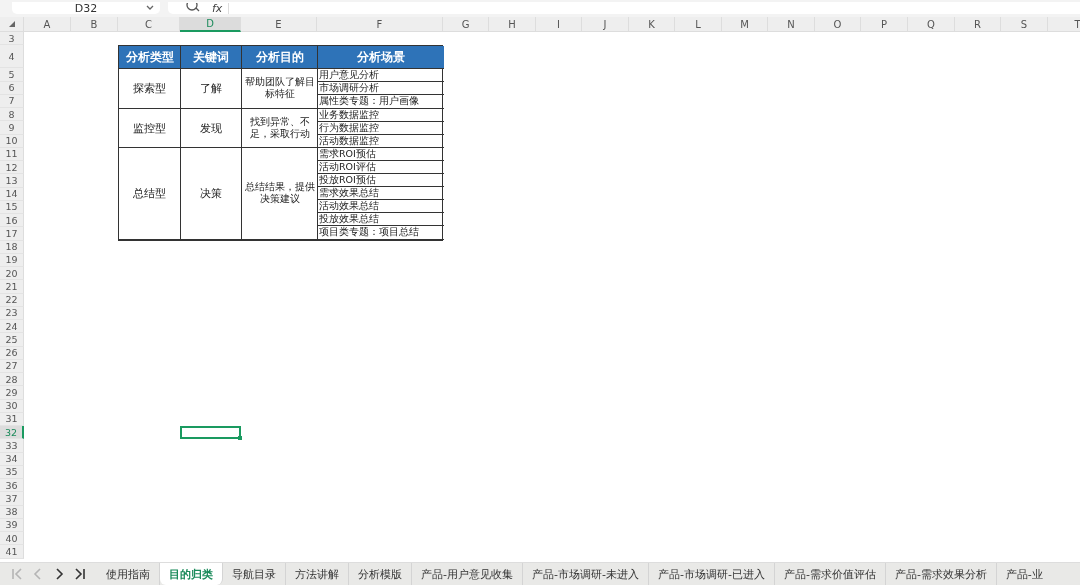 The width and height of the screenshot is (1080, 585). Describe the element at coordinates (280, 193) in the screenshot. I see `table-cell: 总结结果，提供决策建议` at that location.